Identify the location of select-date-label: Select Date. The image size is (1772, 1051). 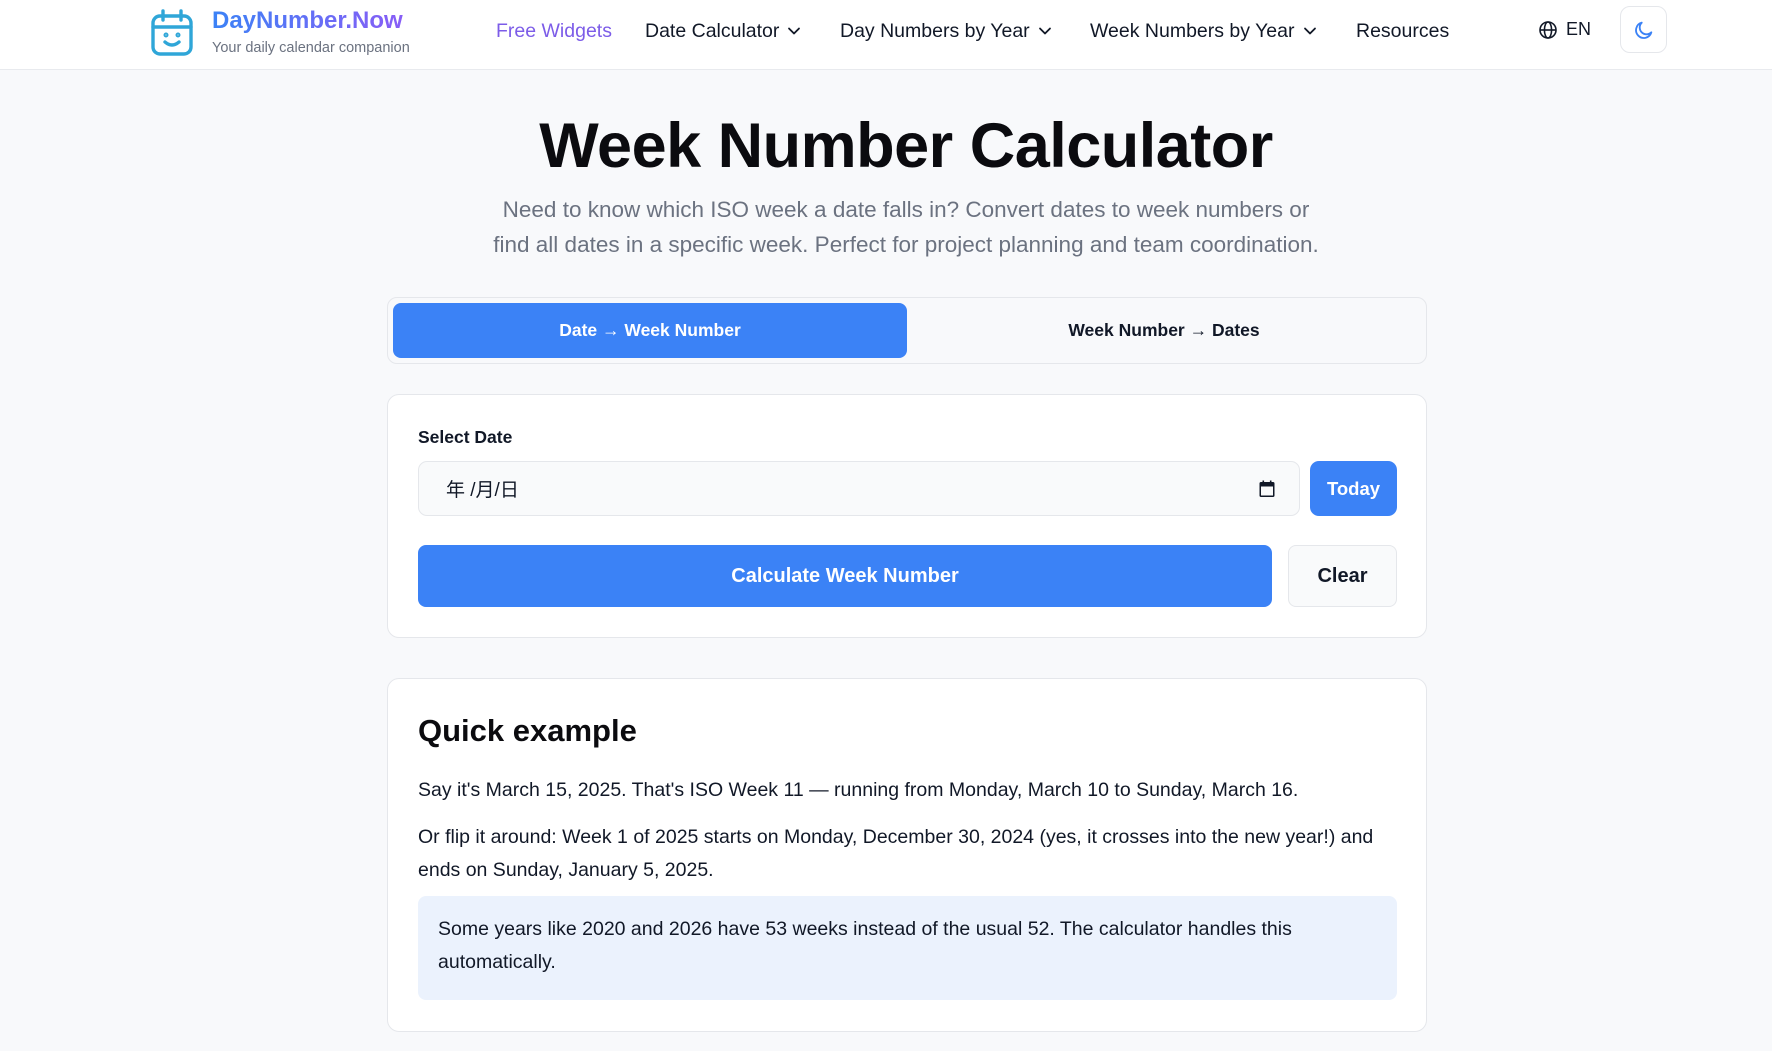
(465, 437).